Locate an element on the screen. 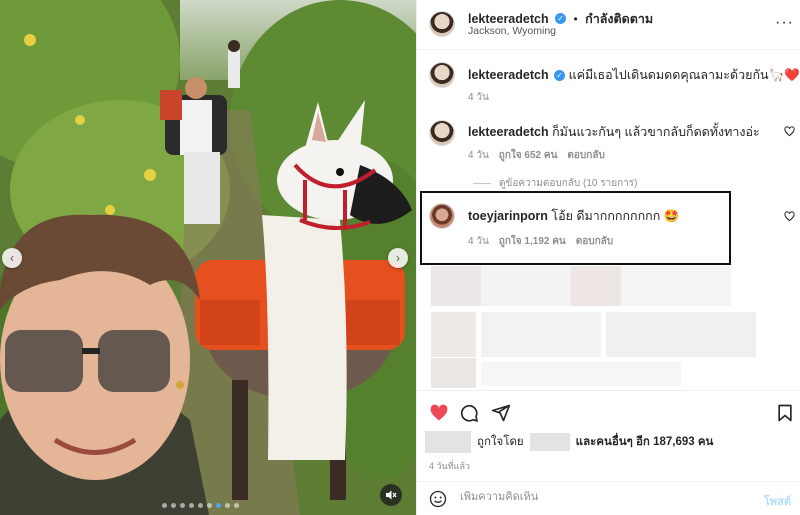 The width and height of the screenshot is (800, 515). header-username: lekteeradetch is located at coordinates (508, 19).